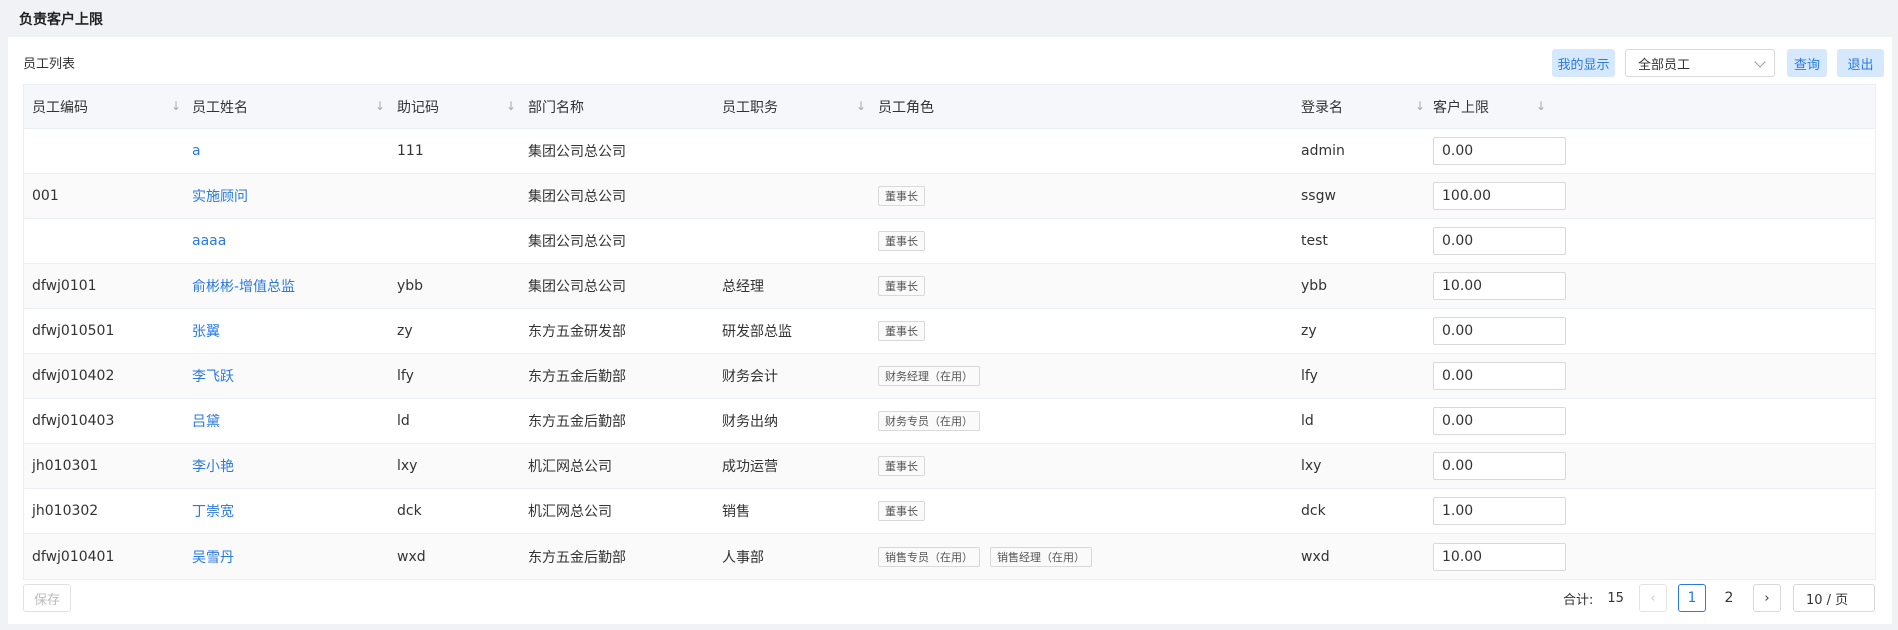 This screenshot has width=1898, height=630. What do you see at coordinates (949, 241) in the screenshot?
I see `table-row: aaaa 集团公司总公司 董事长 test` at bounding box center [949, 241].